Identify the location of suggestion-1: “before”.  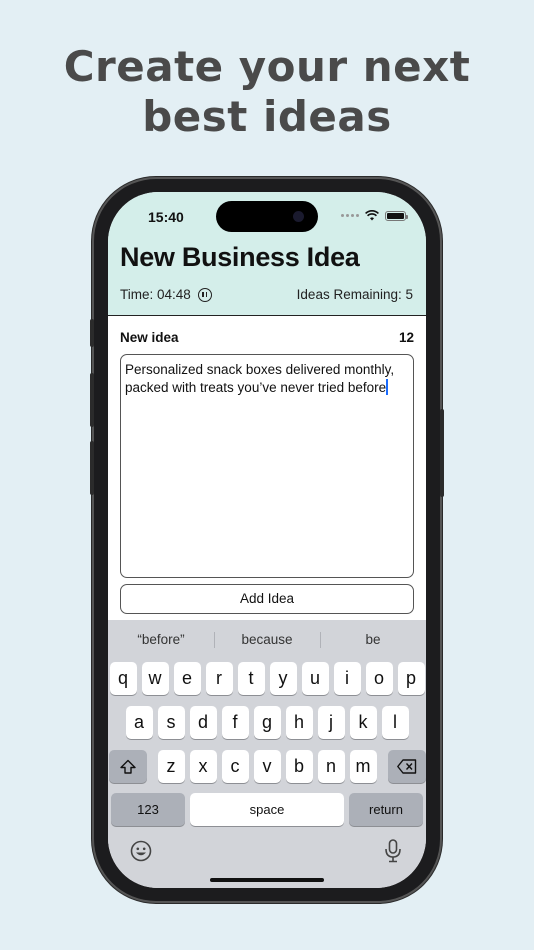
(161, 640).